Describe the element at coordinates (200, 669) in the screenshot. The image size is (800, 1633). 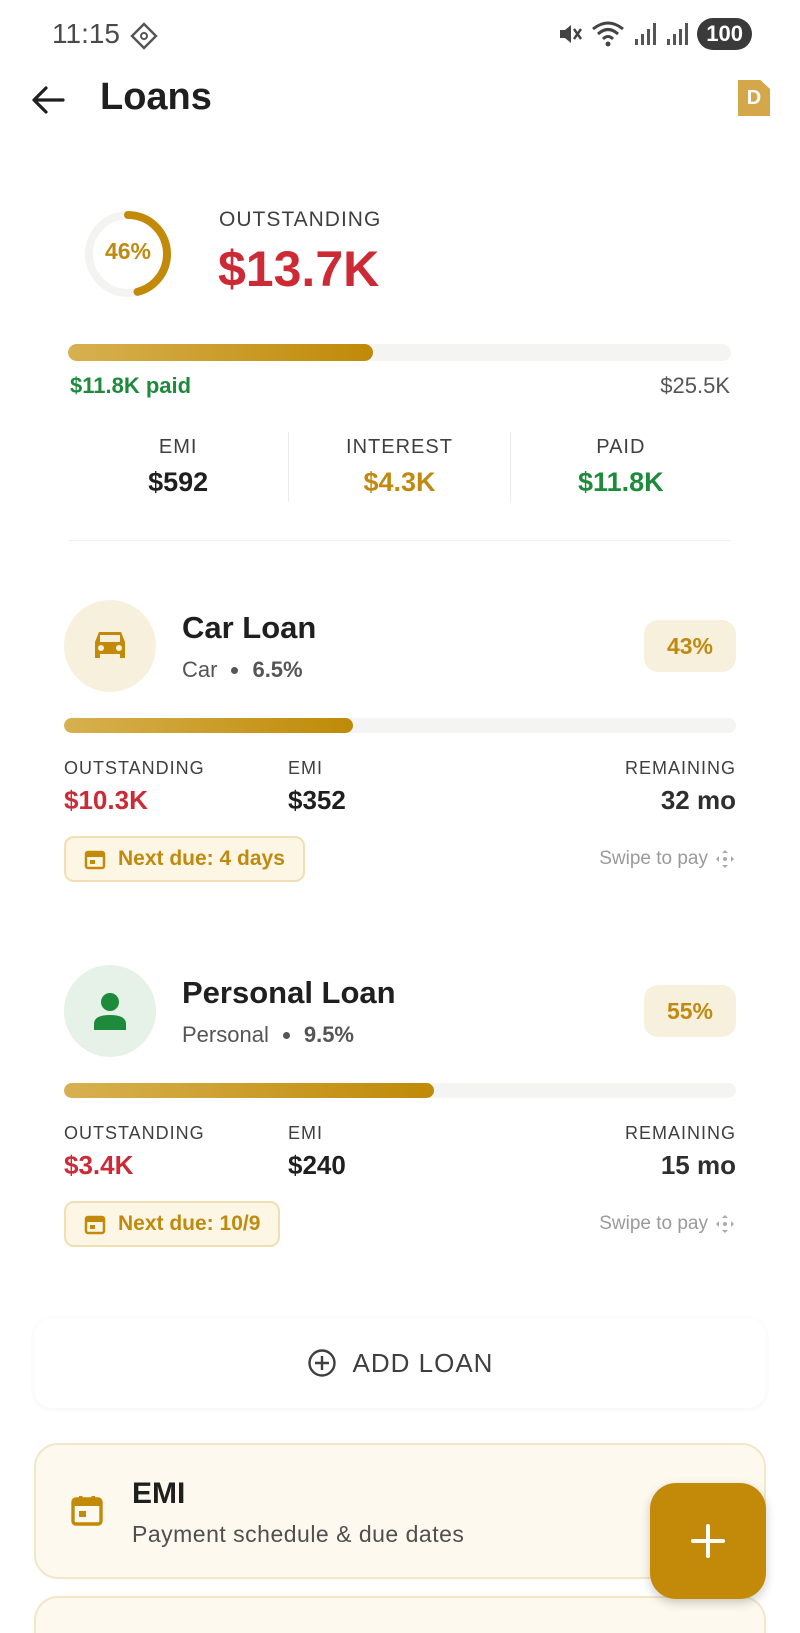
I see `loan-type: Car` at that location.